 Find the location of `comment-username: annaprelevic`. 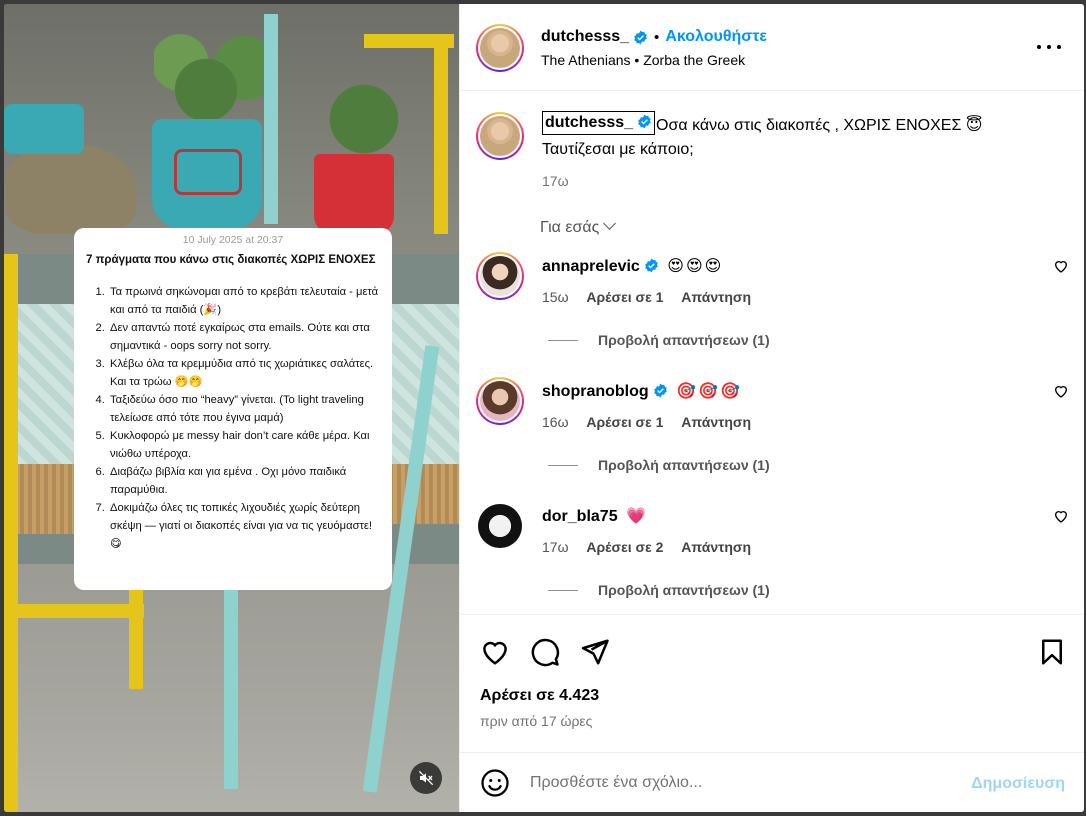

comment-username: annaprelevic is located at coordinates (591, 266).